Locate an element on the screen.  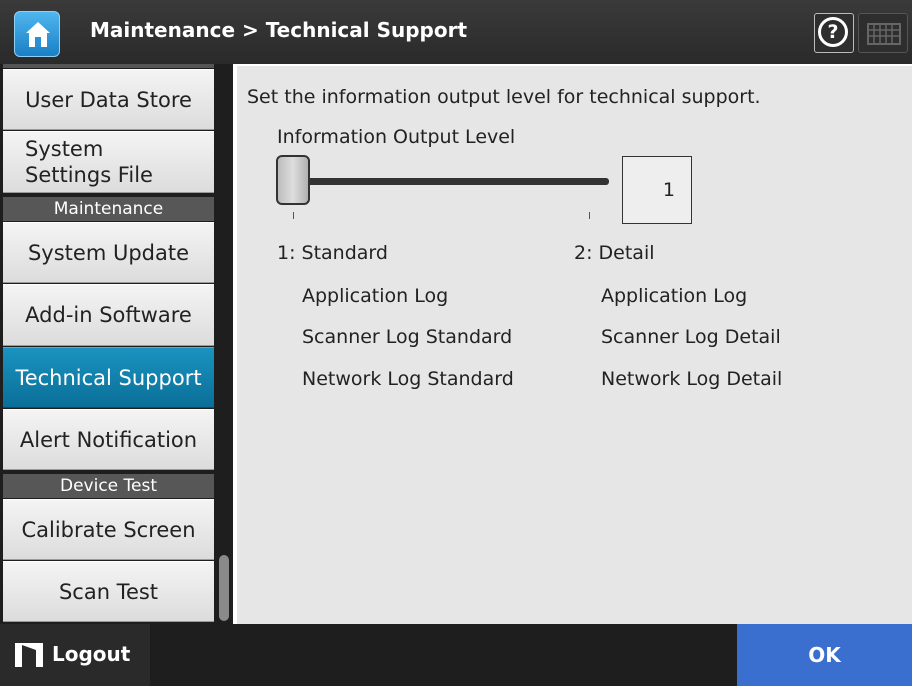
sidebar-item-system-update: System Update is located at coordinates (108, 252).